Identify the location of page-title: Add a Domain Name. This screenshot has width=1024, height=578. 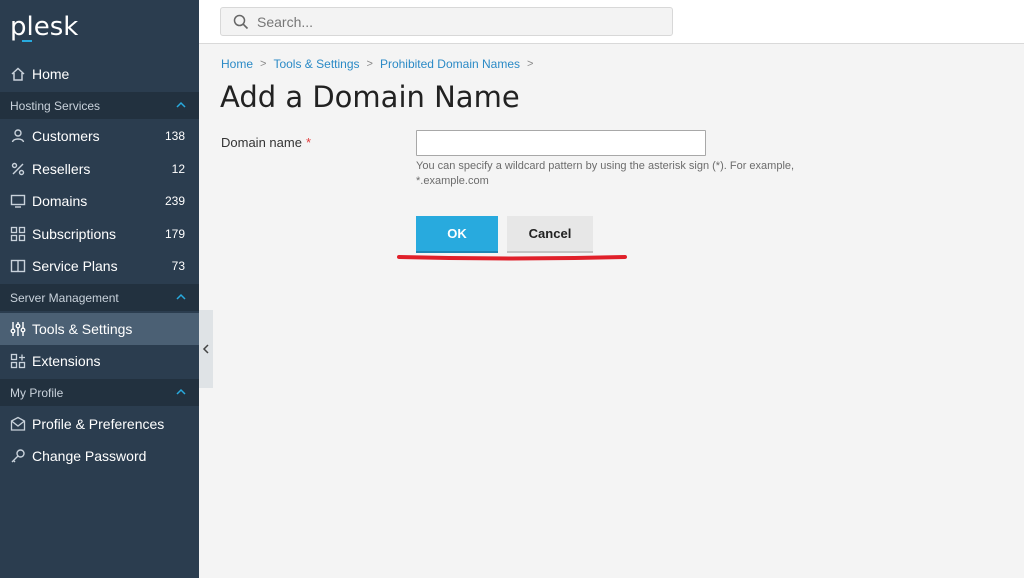
(370, 97).